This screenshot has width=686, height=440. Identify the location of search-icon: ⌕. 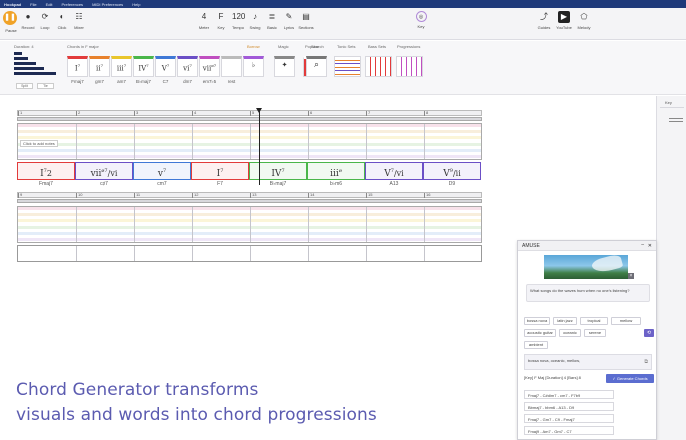
(316, 66).